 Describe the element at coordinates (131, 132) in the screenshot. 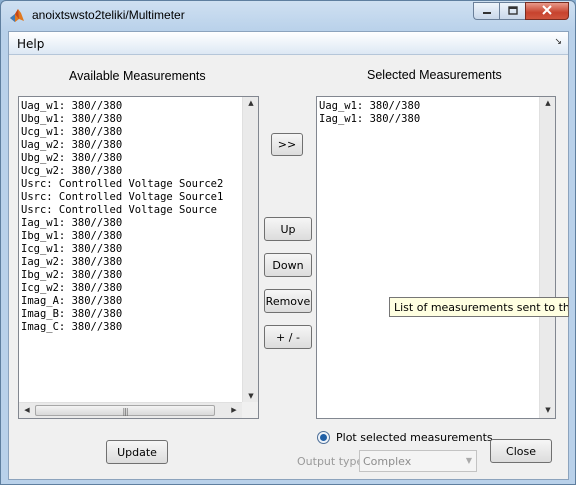

I see `available-list-item: Ucg_w1: 380//380` at that location.